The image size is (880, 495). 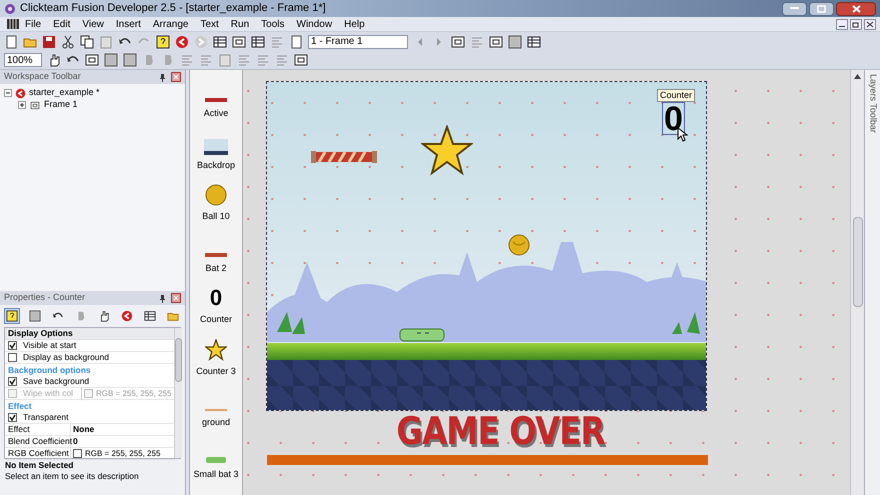 I want to click on property-label: Wipe with col, so click(x=48, y=393).